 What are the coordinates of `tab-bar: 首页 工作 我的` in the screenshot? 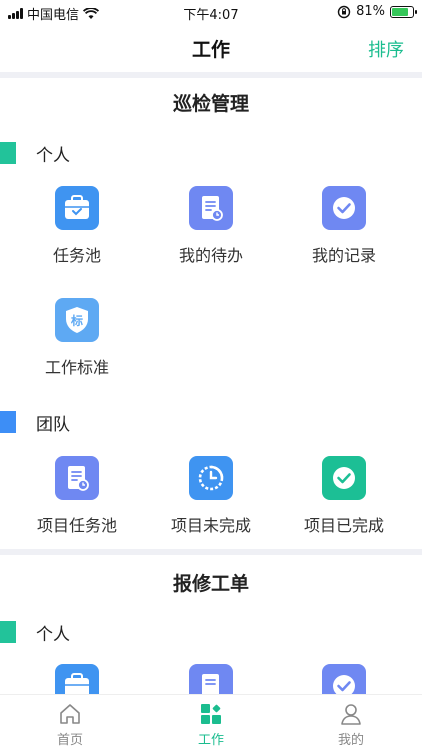 It's located at (211, 722).